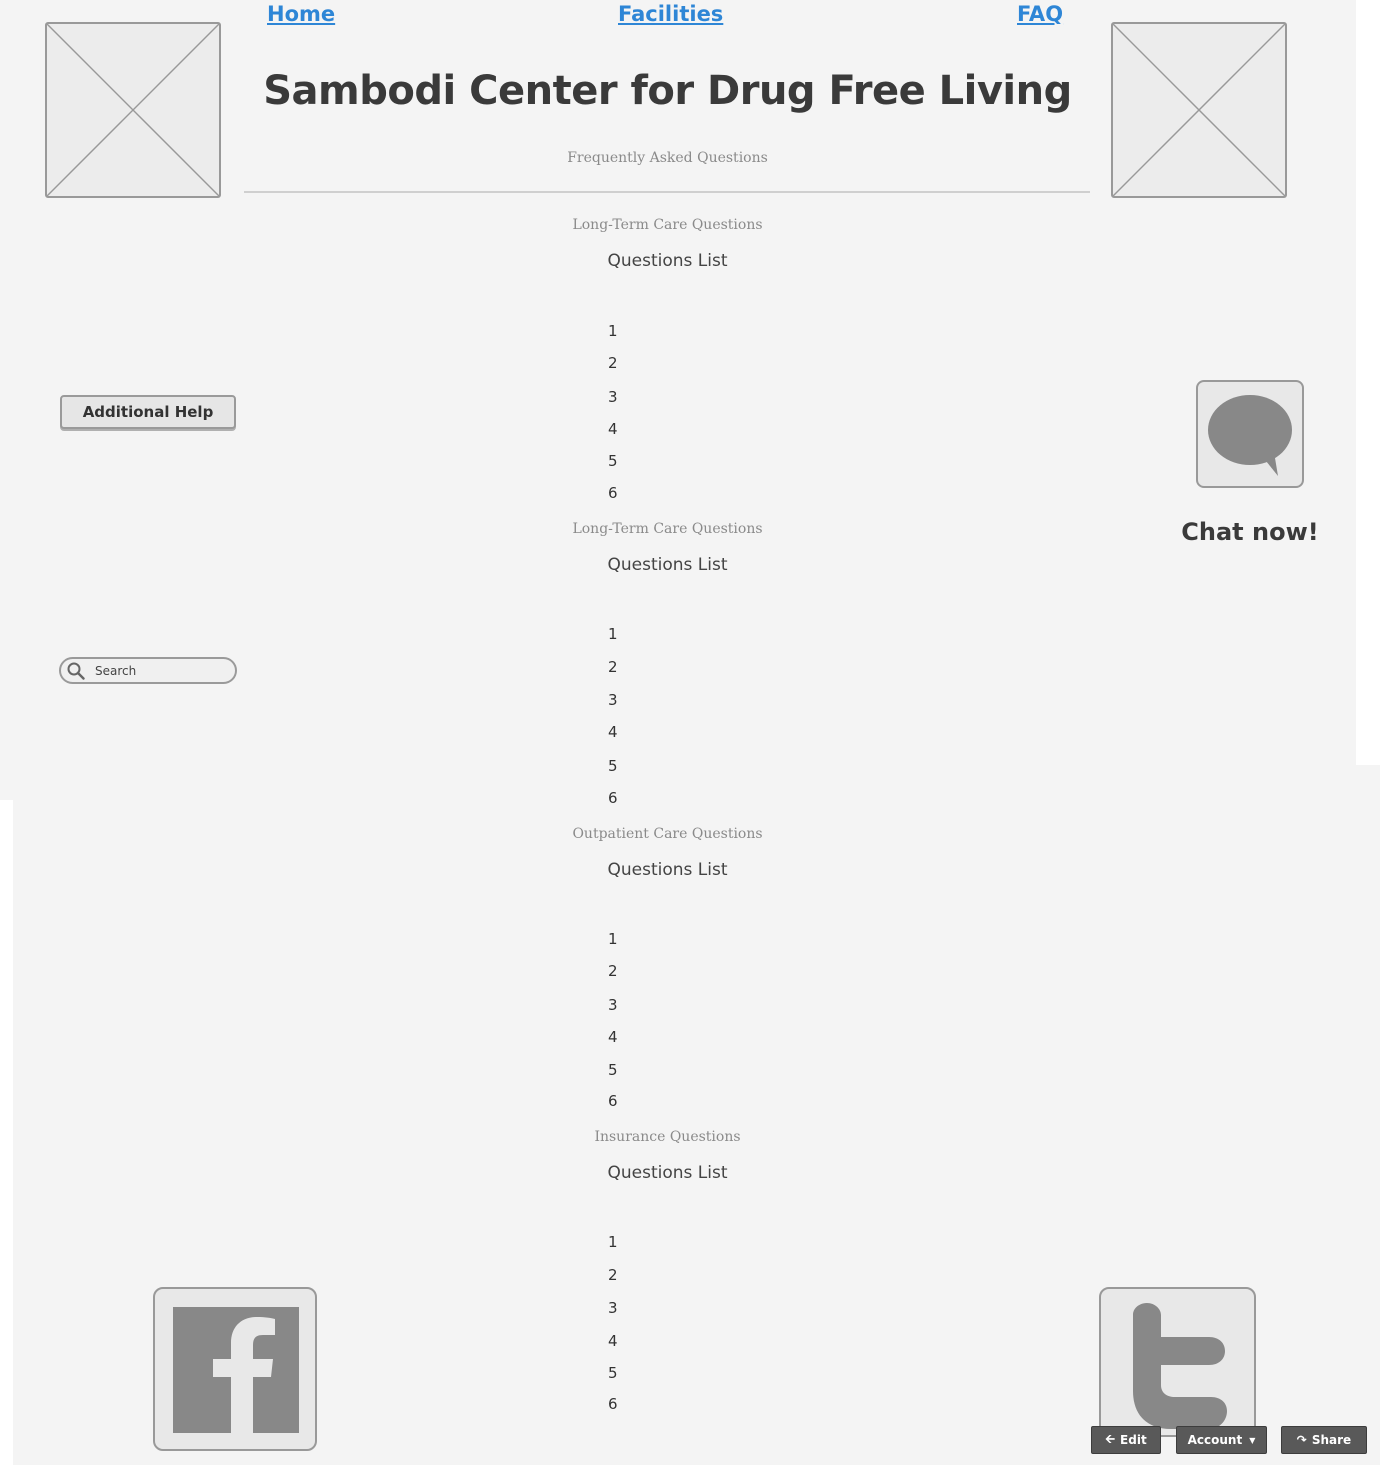 Image resolution: width=1380 pixels, height=1465 pixels. Describe the element at coordinates (667, 158) in the screenshot. I see `page-subtitle: Frequently Asked Questions` at that location.